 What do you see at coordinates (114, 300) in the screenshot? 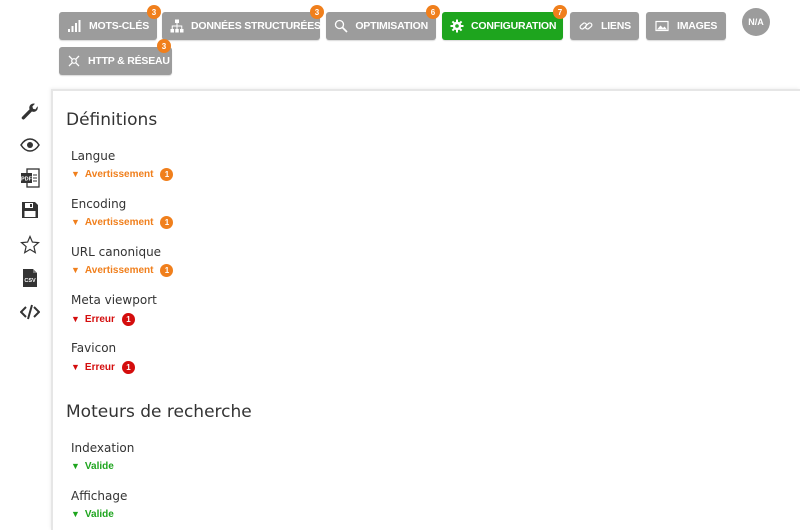
I see `item-label-meta-viewport: Meta viewport` at bounding box center [114, 300].